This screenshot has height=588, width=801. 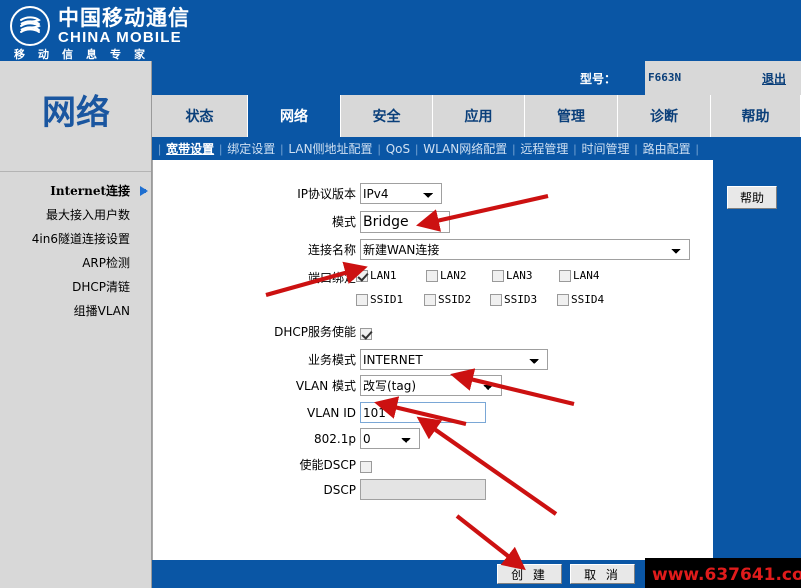 I want to click on left-divider, so click(x=76, y=171).